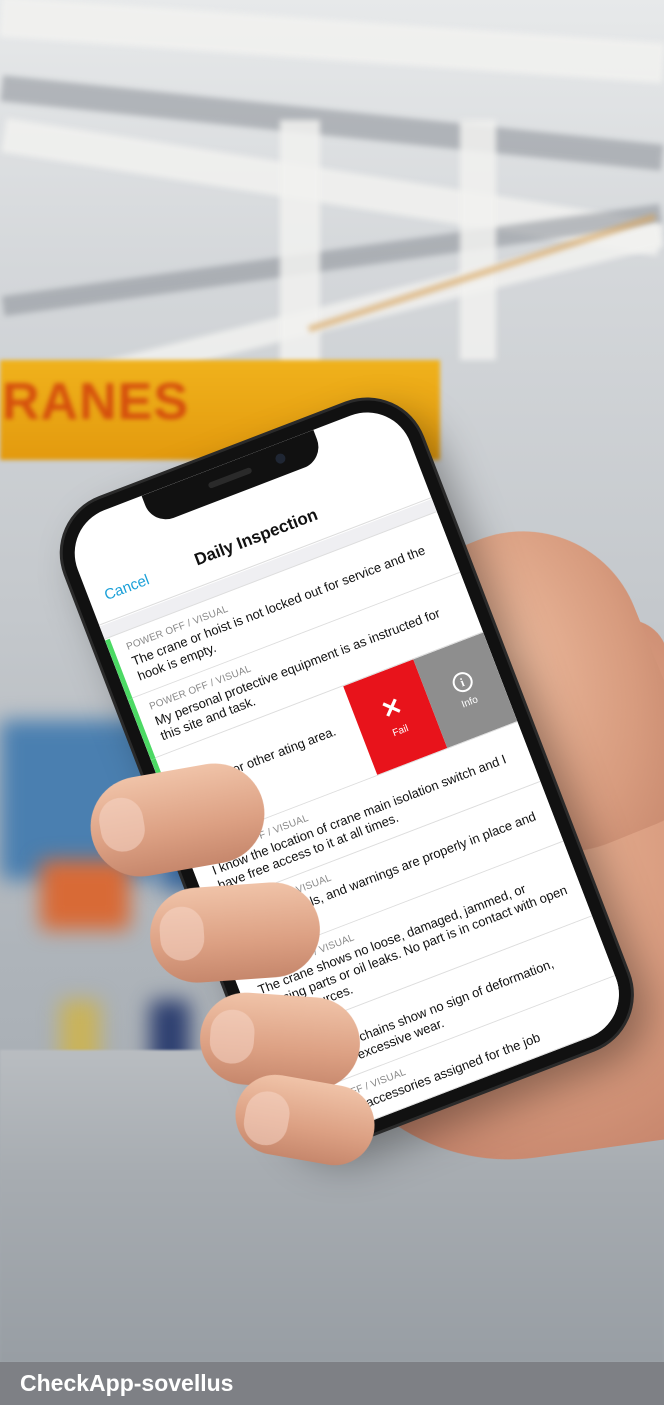 This screenshot has width=664, height=1405. What do you see at coordinates (470, 702) in the screenshot?
I see `info-label: Info` at bounding box center [470, 702].